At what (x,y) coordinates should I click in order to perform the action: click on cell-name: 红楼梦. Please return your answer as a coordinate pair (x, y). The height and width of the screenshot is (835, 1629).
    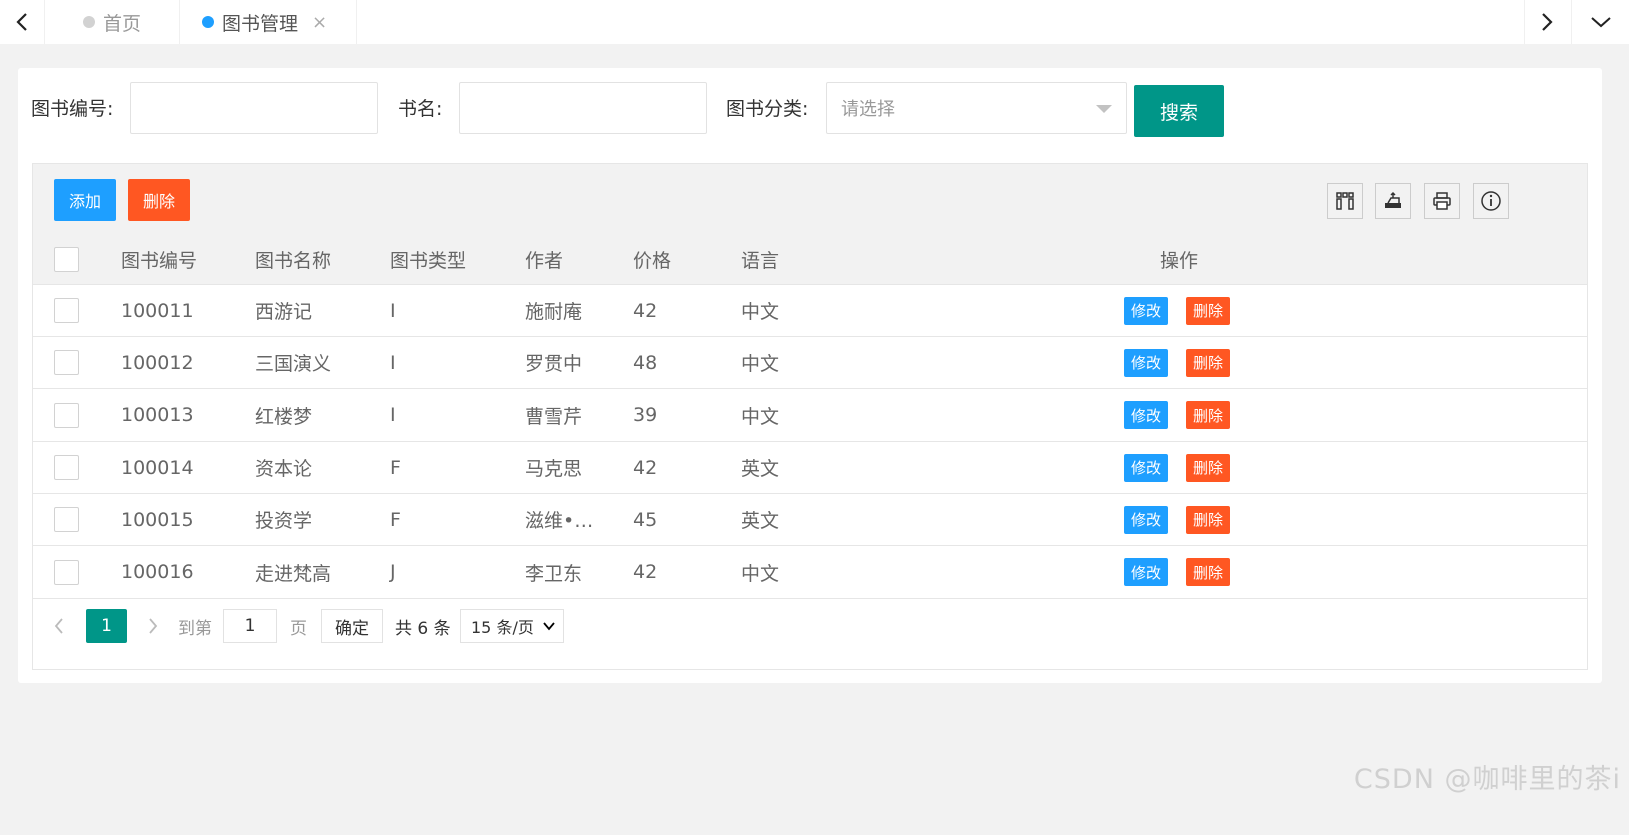
    Looking at the image, I should click on (284, 416).